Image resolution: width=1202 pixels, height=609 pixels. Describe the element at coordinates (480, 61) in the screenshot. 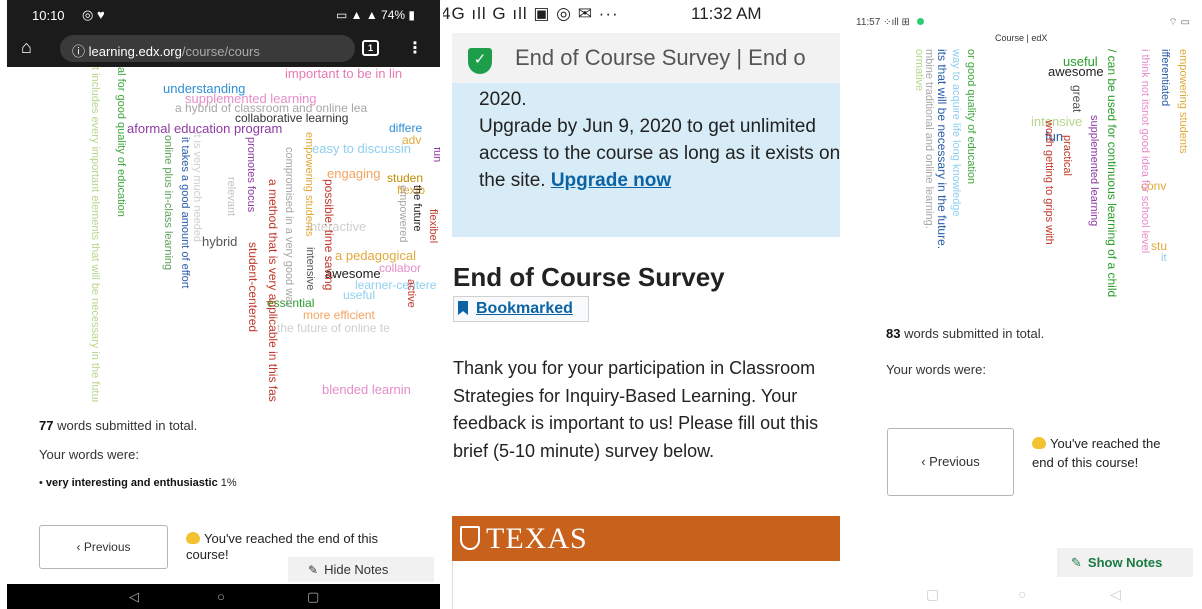

I see `shield-check-icon: ✓` at that location.